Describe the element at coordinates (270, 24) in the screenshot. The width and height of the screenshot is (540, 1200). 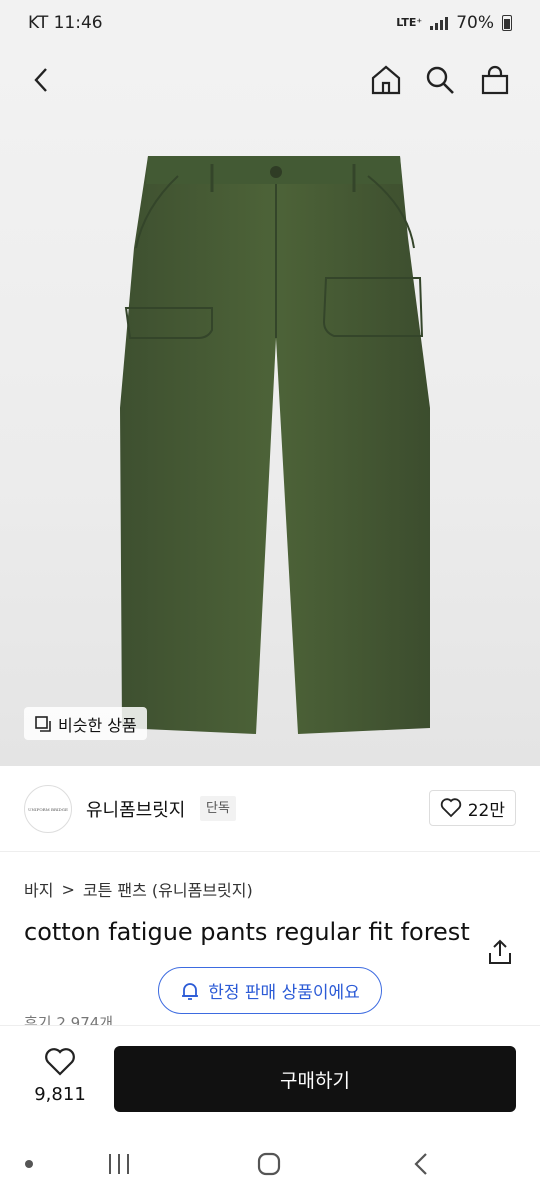
I see `status-bar: KT 11:46 LTE⁺ 70%` at that location.